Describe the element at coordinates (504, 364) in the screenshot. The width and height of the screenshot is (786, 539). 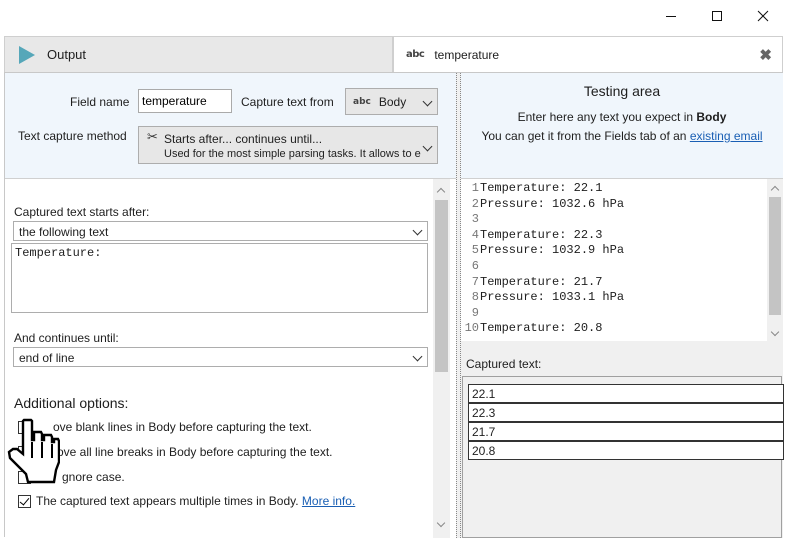
I see `captured-text-label: Captured text:` at that location.